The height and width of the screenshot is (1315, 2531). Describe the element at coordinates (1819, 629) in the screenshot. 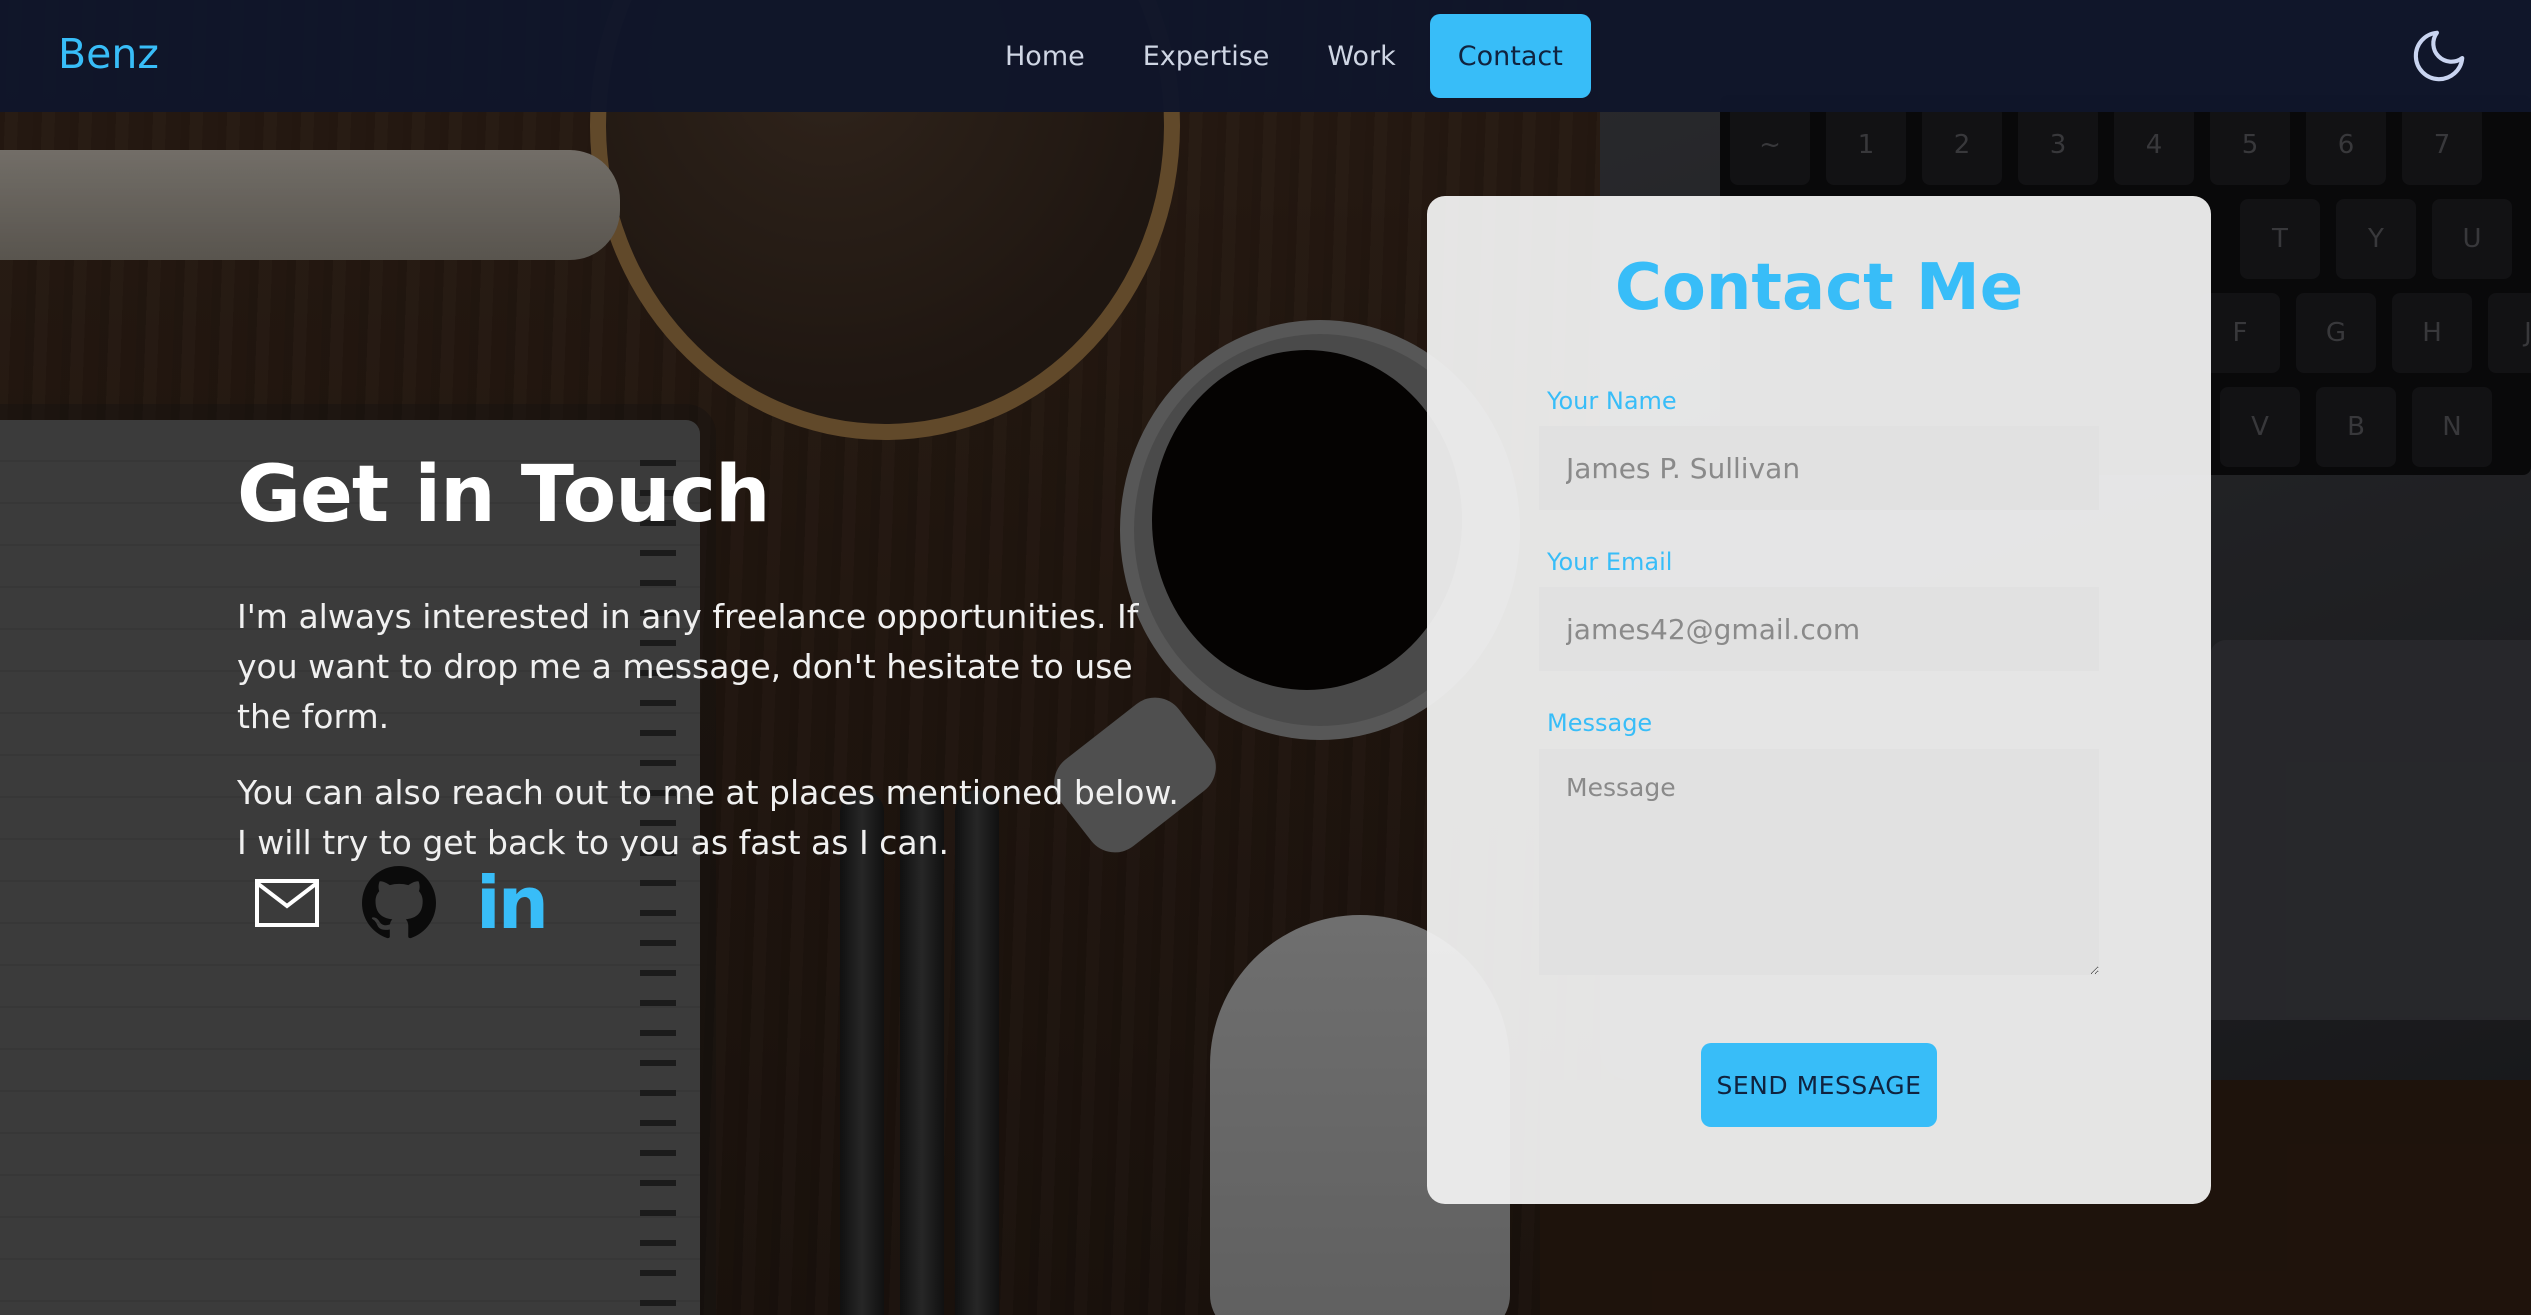

I see `email-input` at that location.